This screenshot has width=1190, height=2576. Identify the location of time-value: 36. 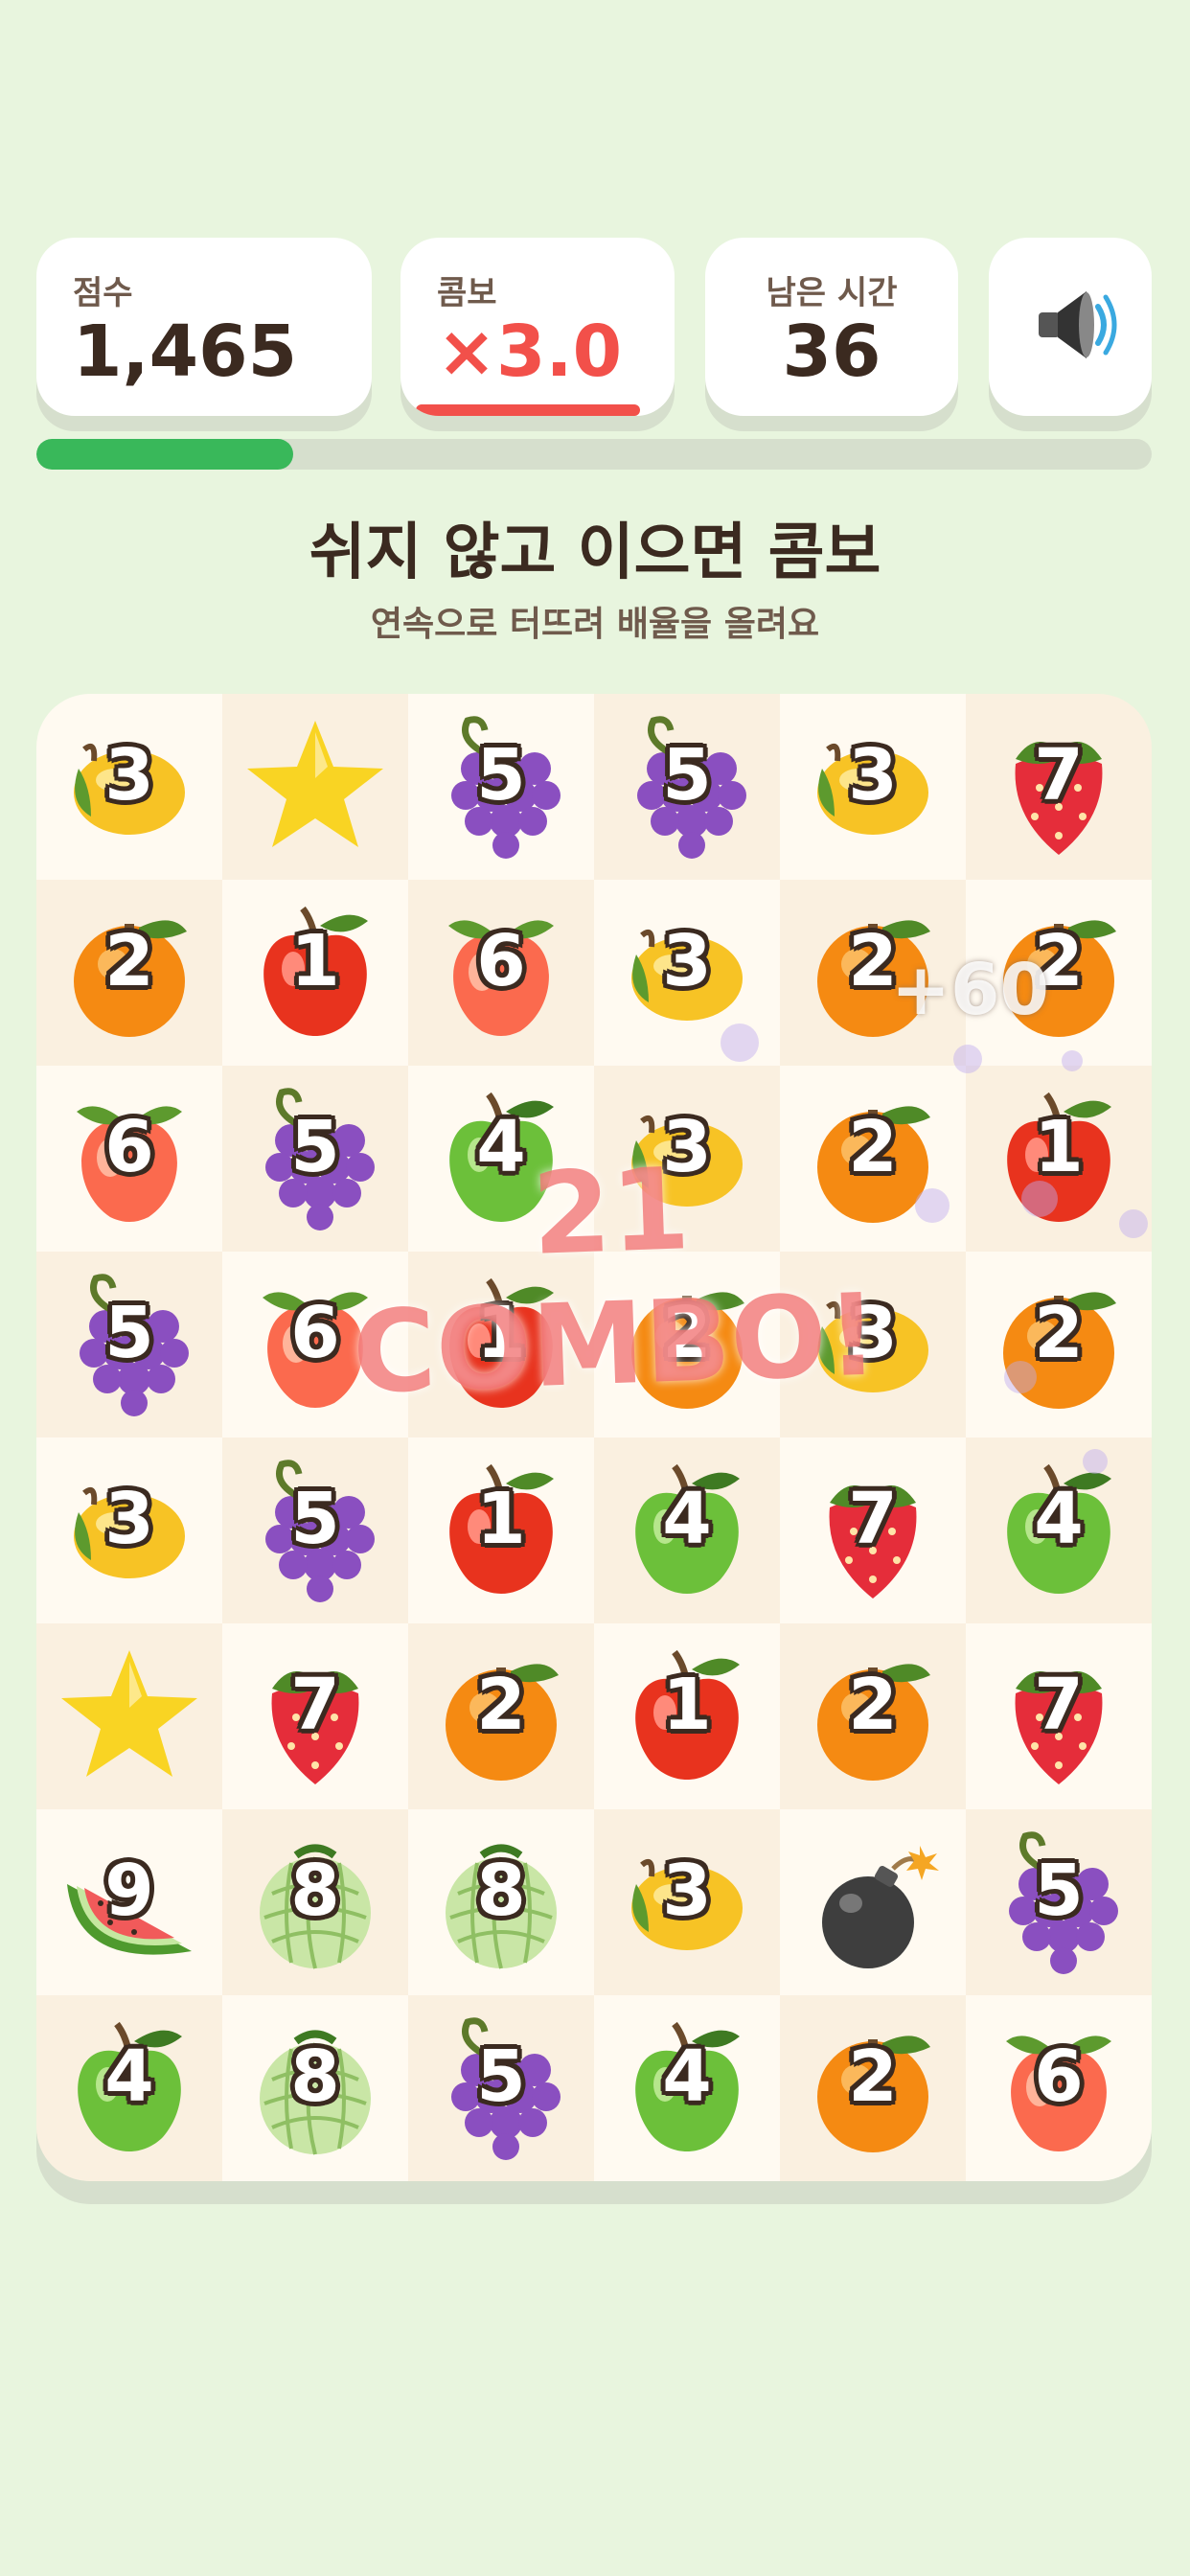
(832, 351).